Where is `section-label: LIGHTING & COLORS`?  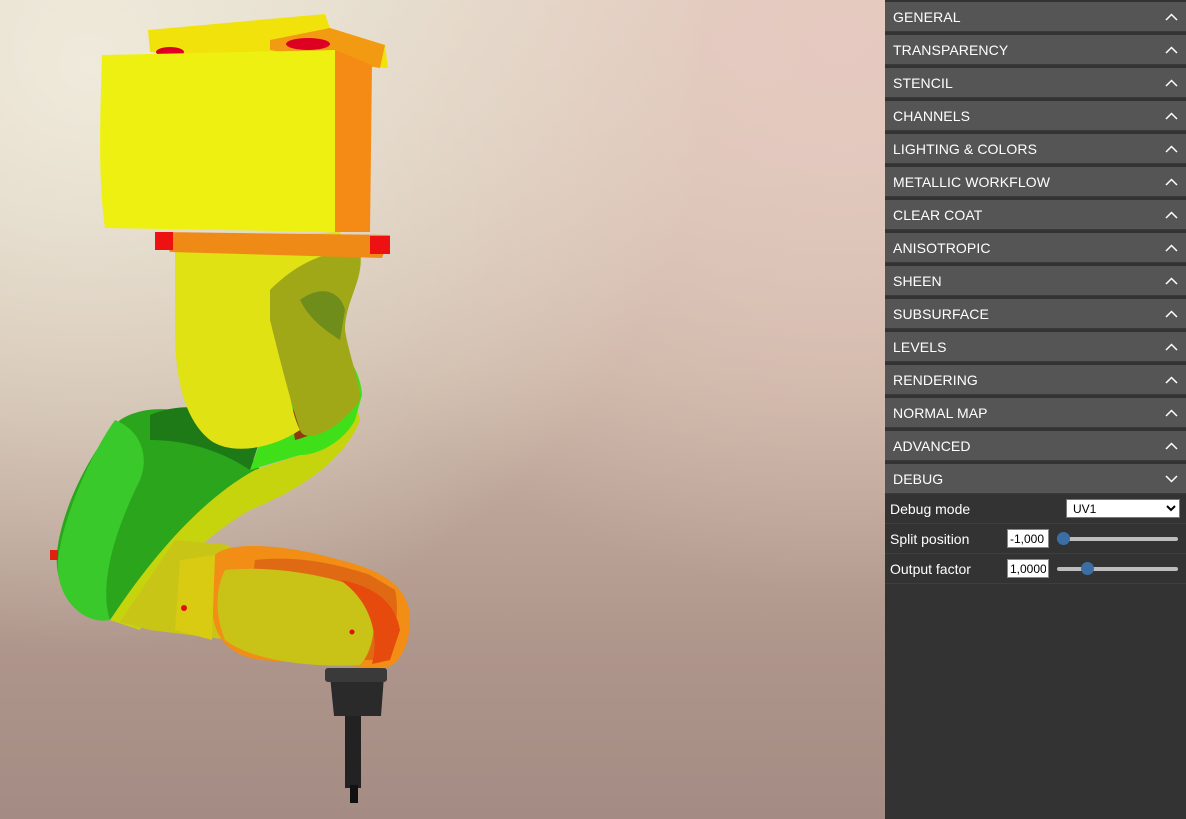
section-label: LIGHTING & COLORS is located at coordinates (965, 148).